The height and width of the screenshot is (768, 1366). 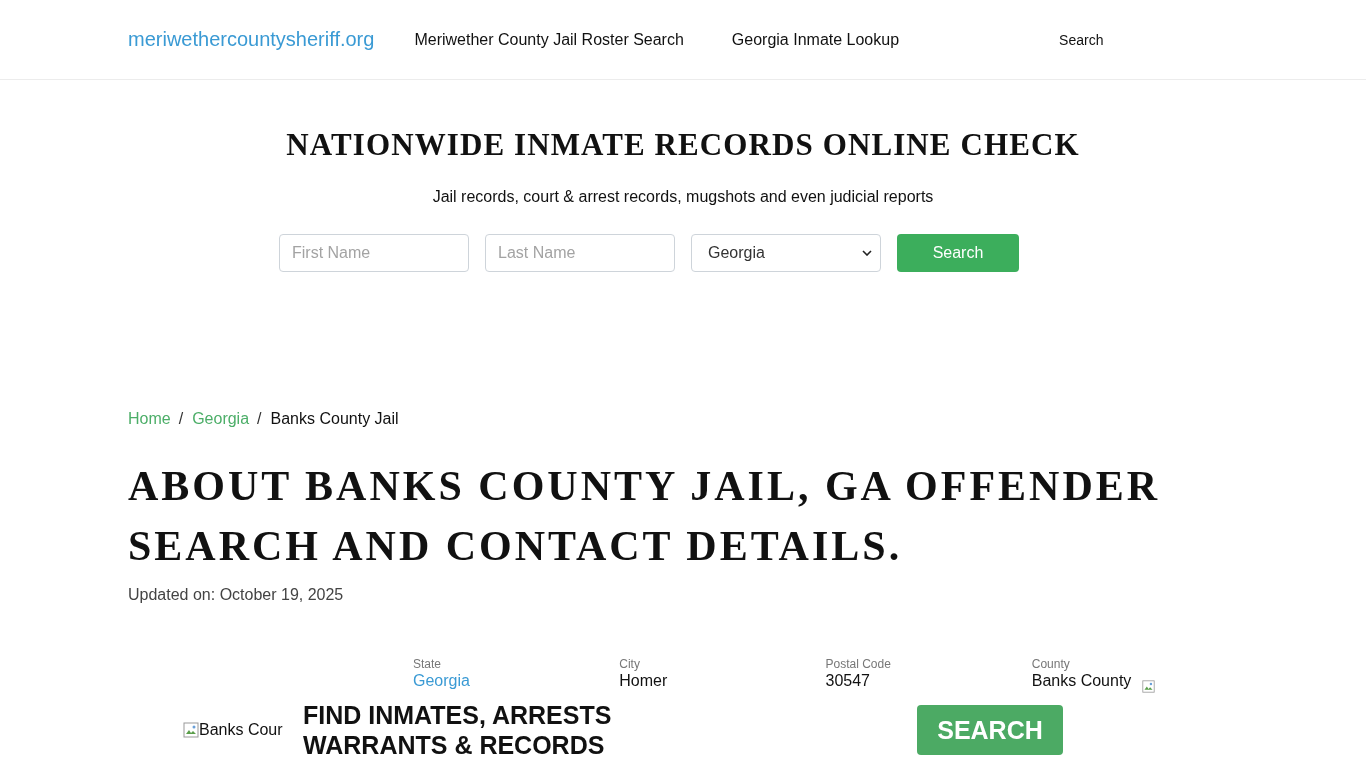 I want to click on fact-label: City, so click(x=629, y=664).